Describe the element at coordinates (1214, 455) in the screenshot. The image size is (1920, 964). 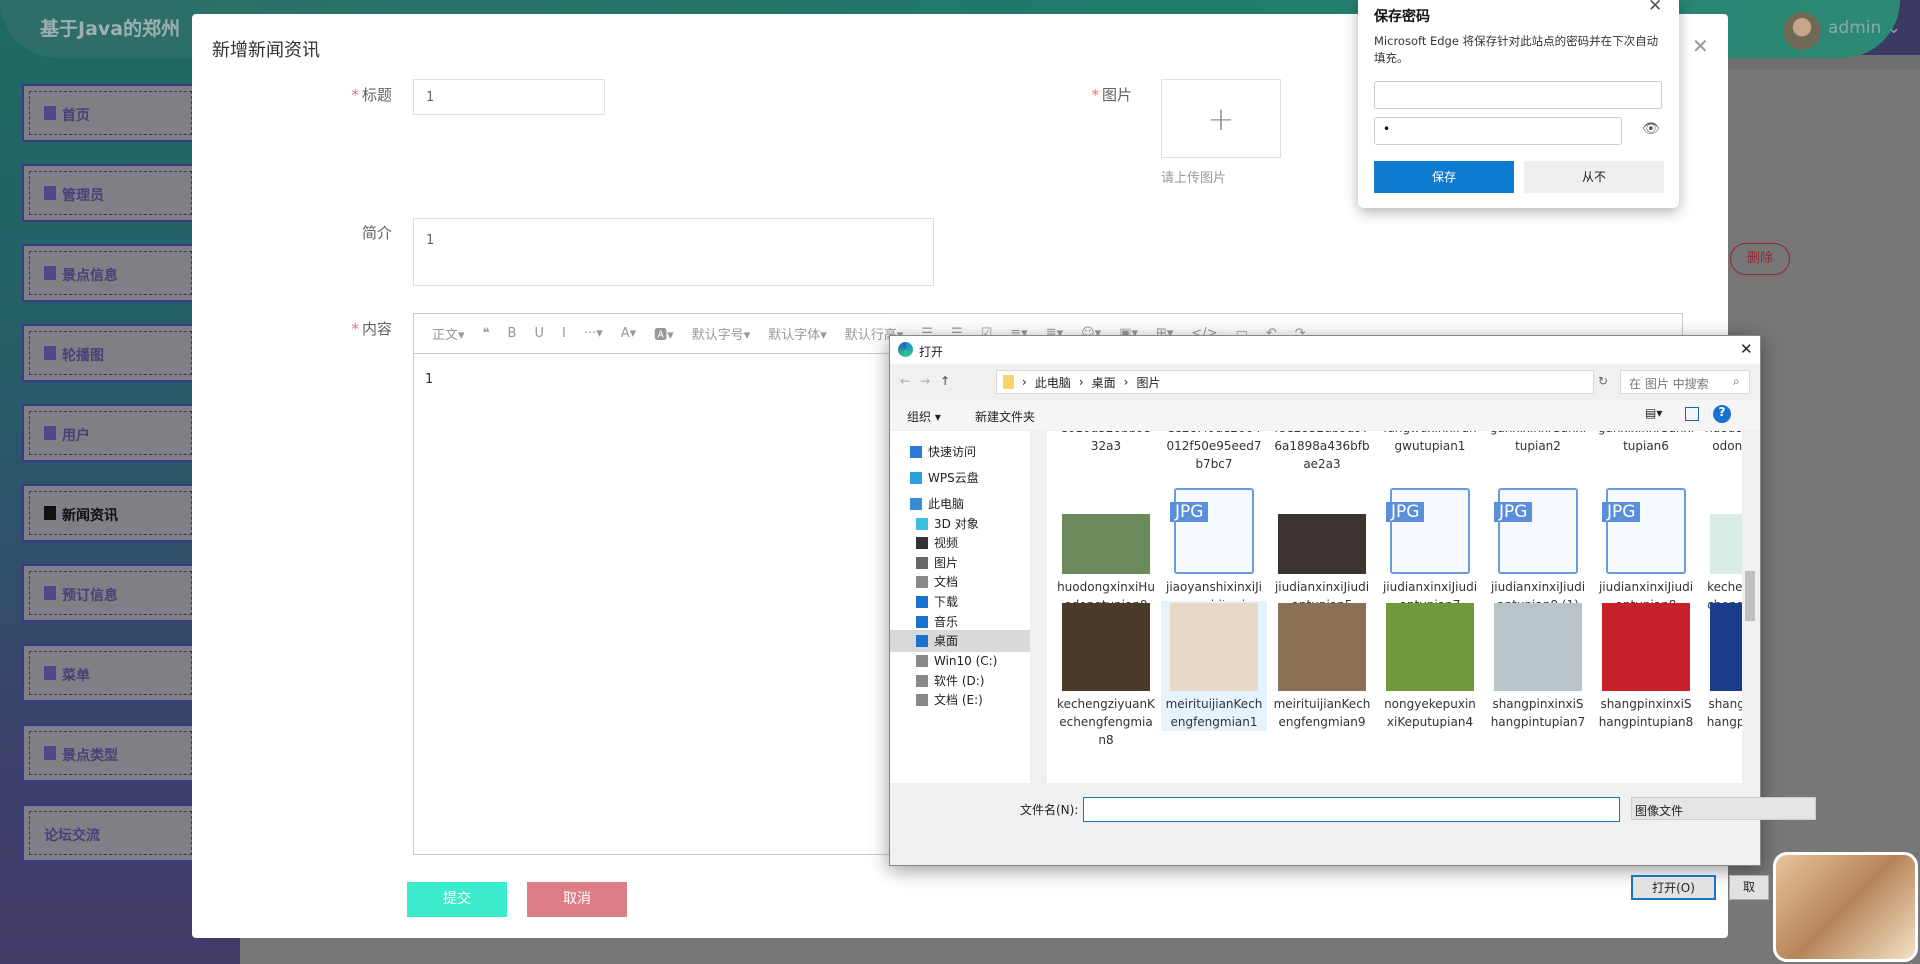
I see `file-item: ee2c7f9ae2064012f50e95eed7b7bc7` at that location.